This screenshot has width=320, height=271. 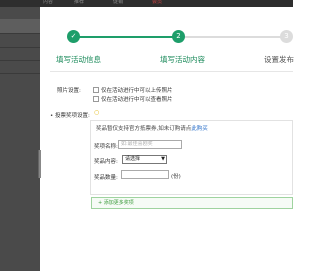 What do you see at coordinates (279, 59) in the screenshot?
I see `step-3-label: 设置发布` at bounding box center [279, 59].